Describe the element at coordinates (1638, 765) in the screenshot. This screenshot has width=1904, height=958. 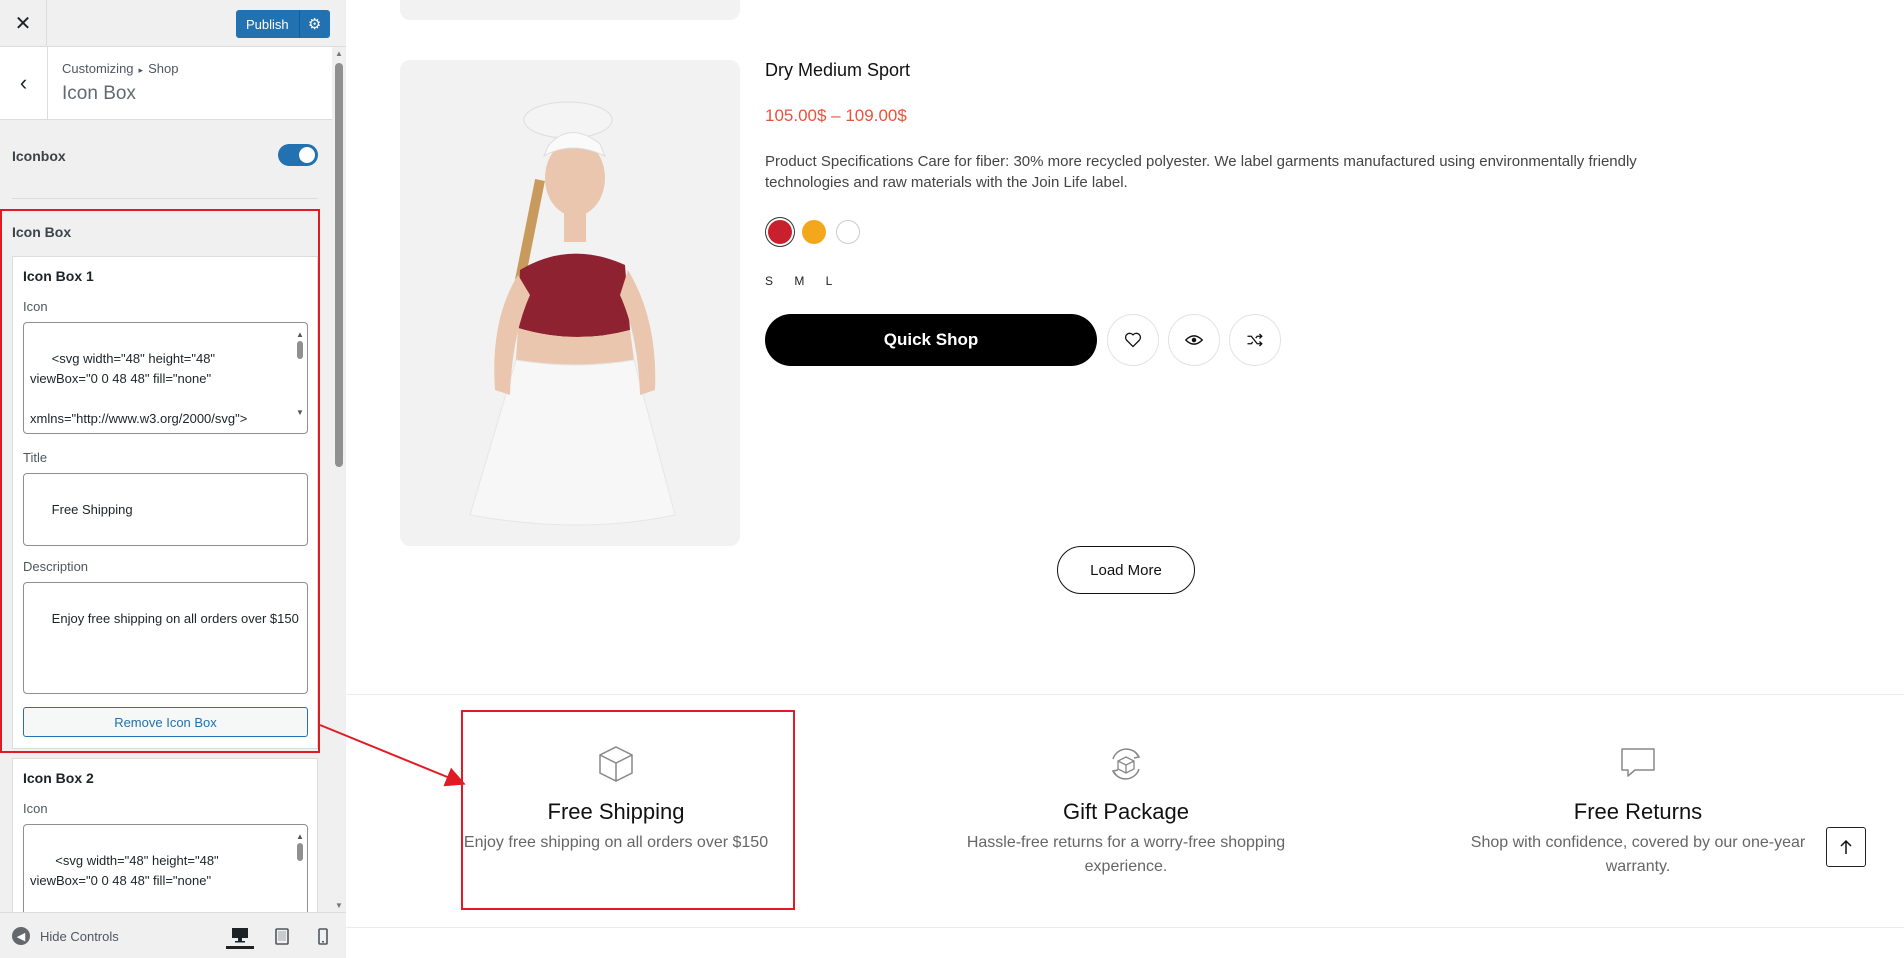
I see `chat-bubble-icon` at that location.